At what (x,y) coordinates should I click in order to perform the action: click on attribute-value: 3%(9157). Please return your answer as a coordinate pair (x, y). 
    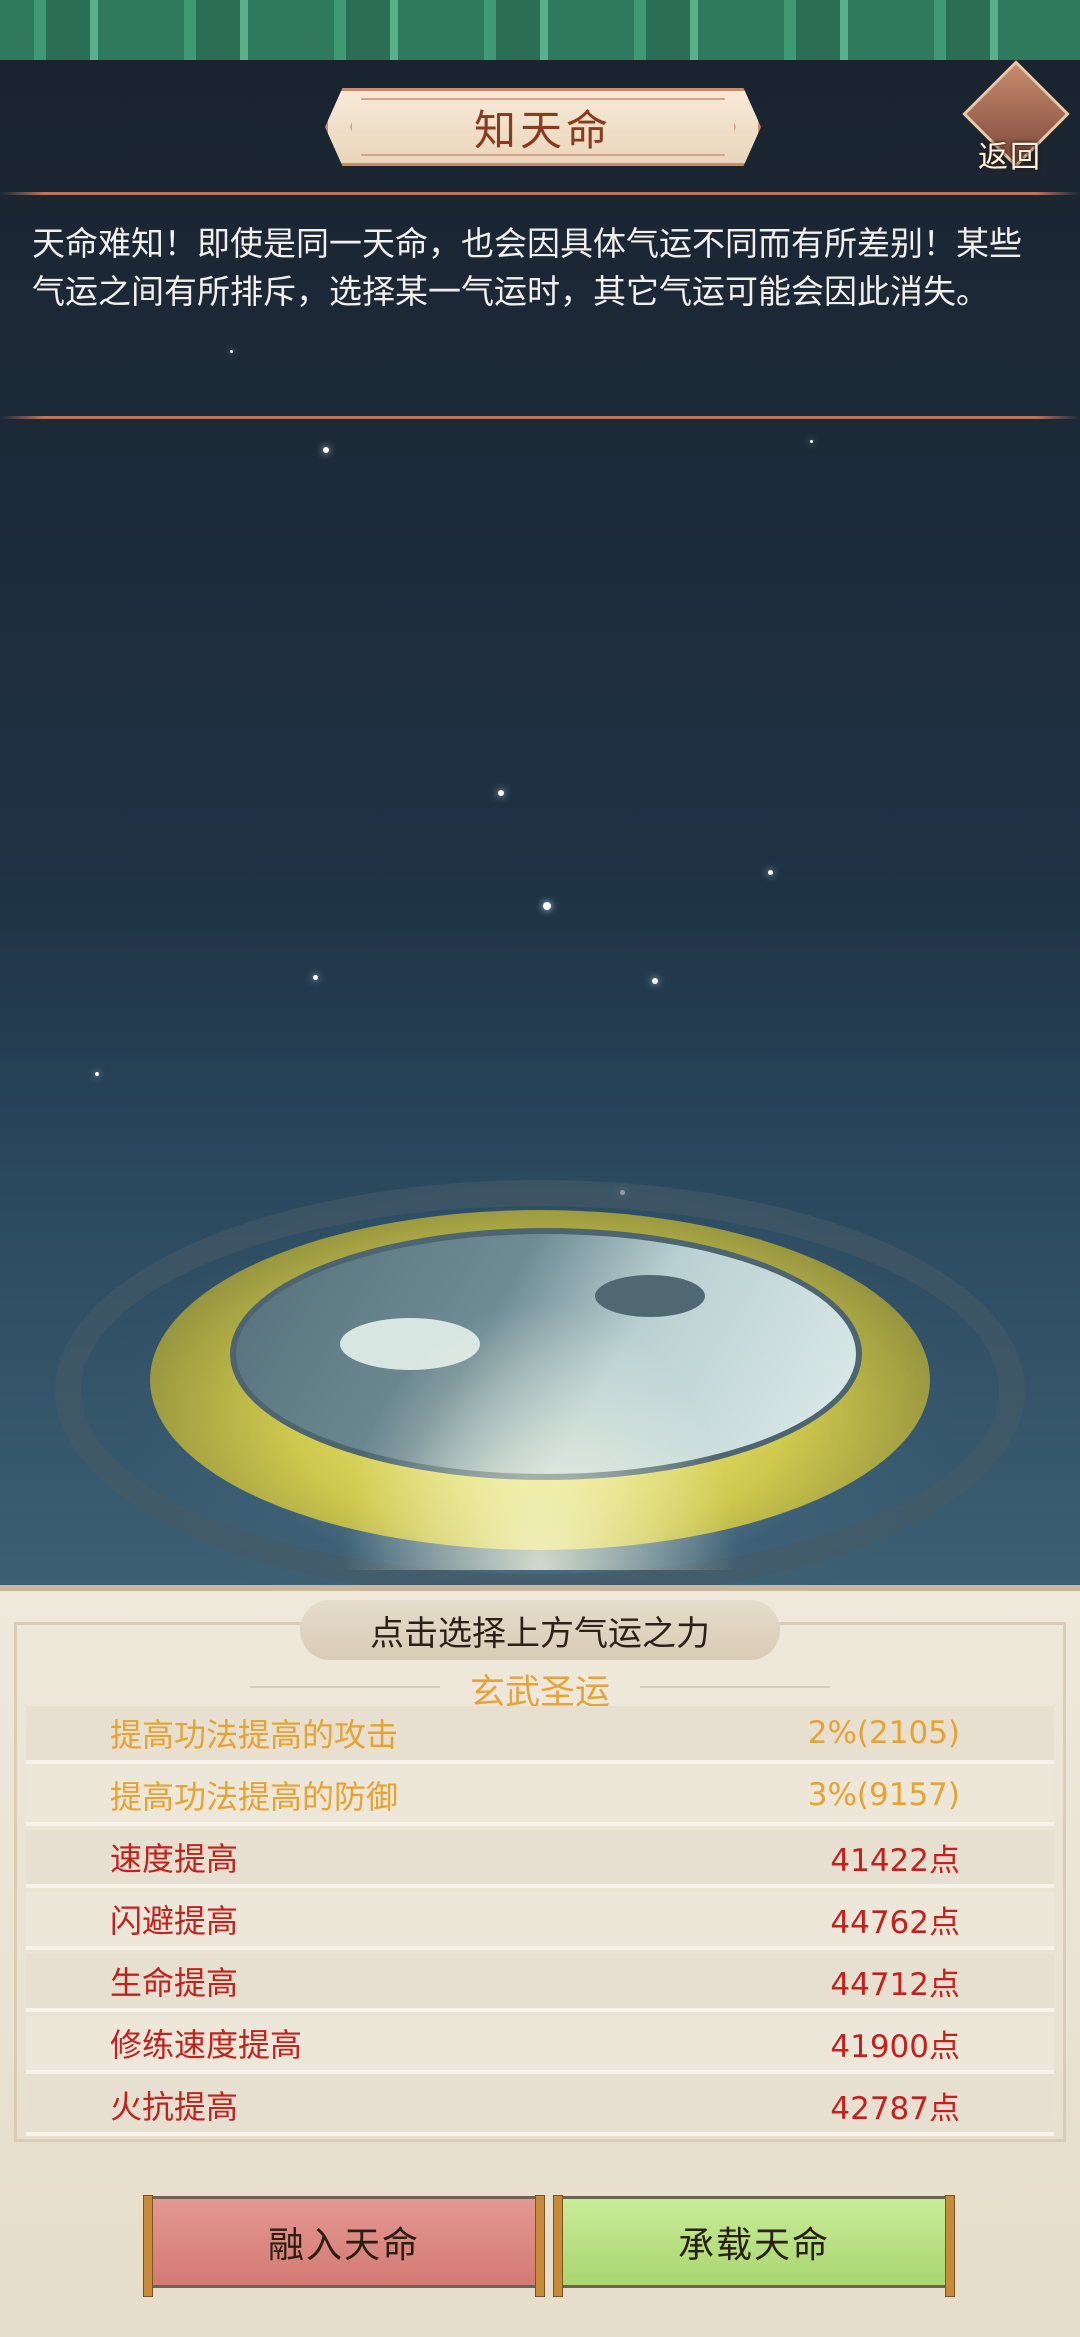
    Looking at the image, I should click on (883, 1795).